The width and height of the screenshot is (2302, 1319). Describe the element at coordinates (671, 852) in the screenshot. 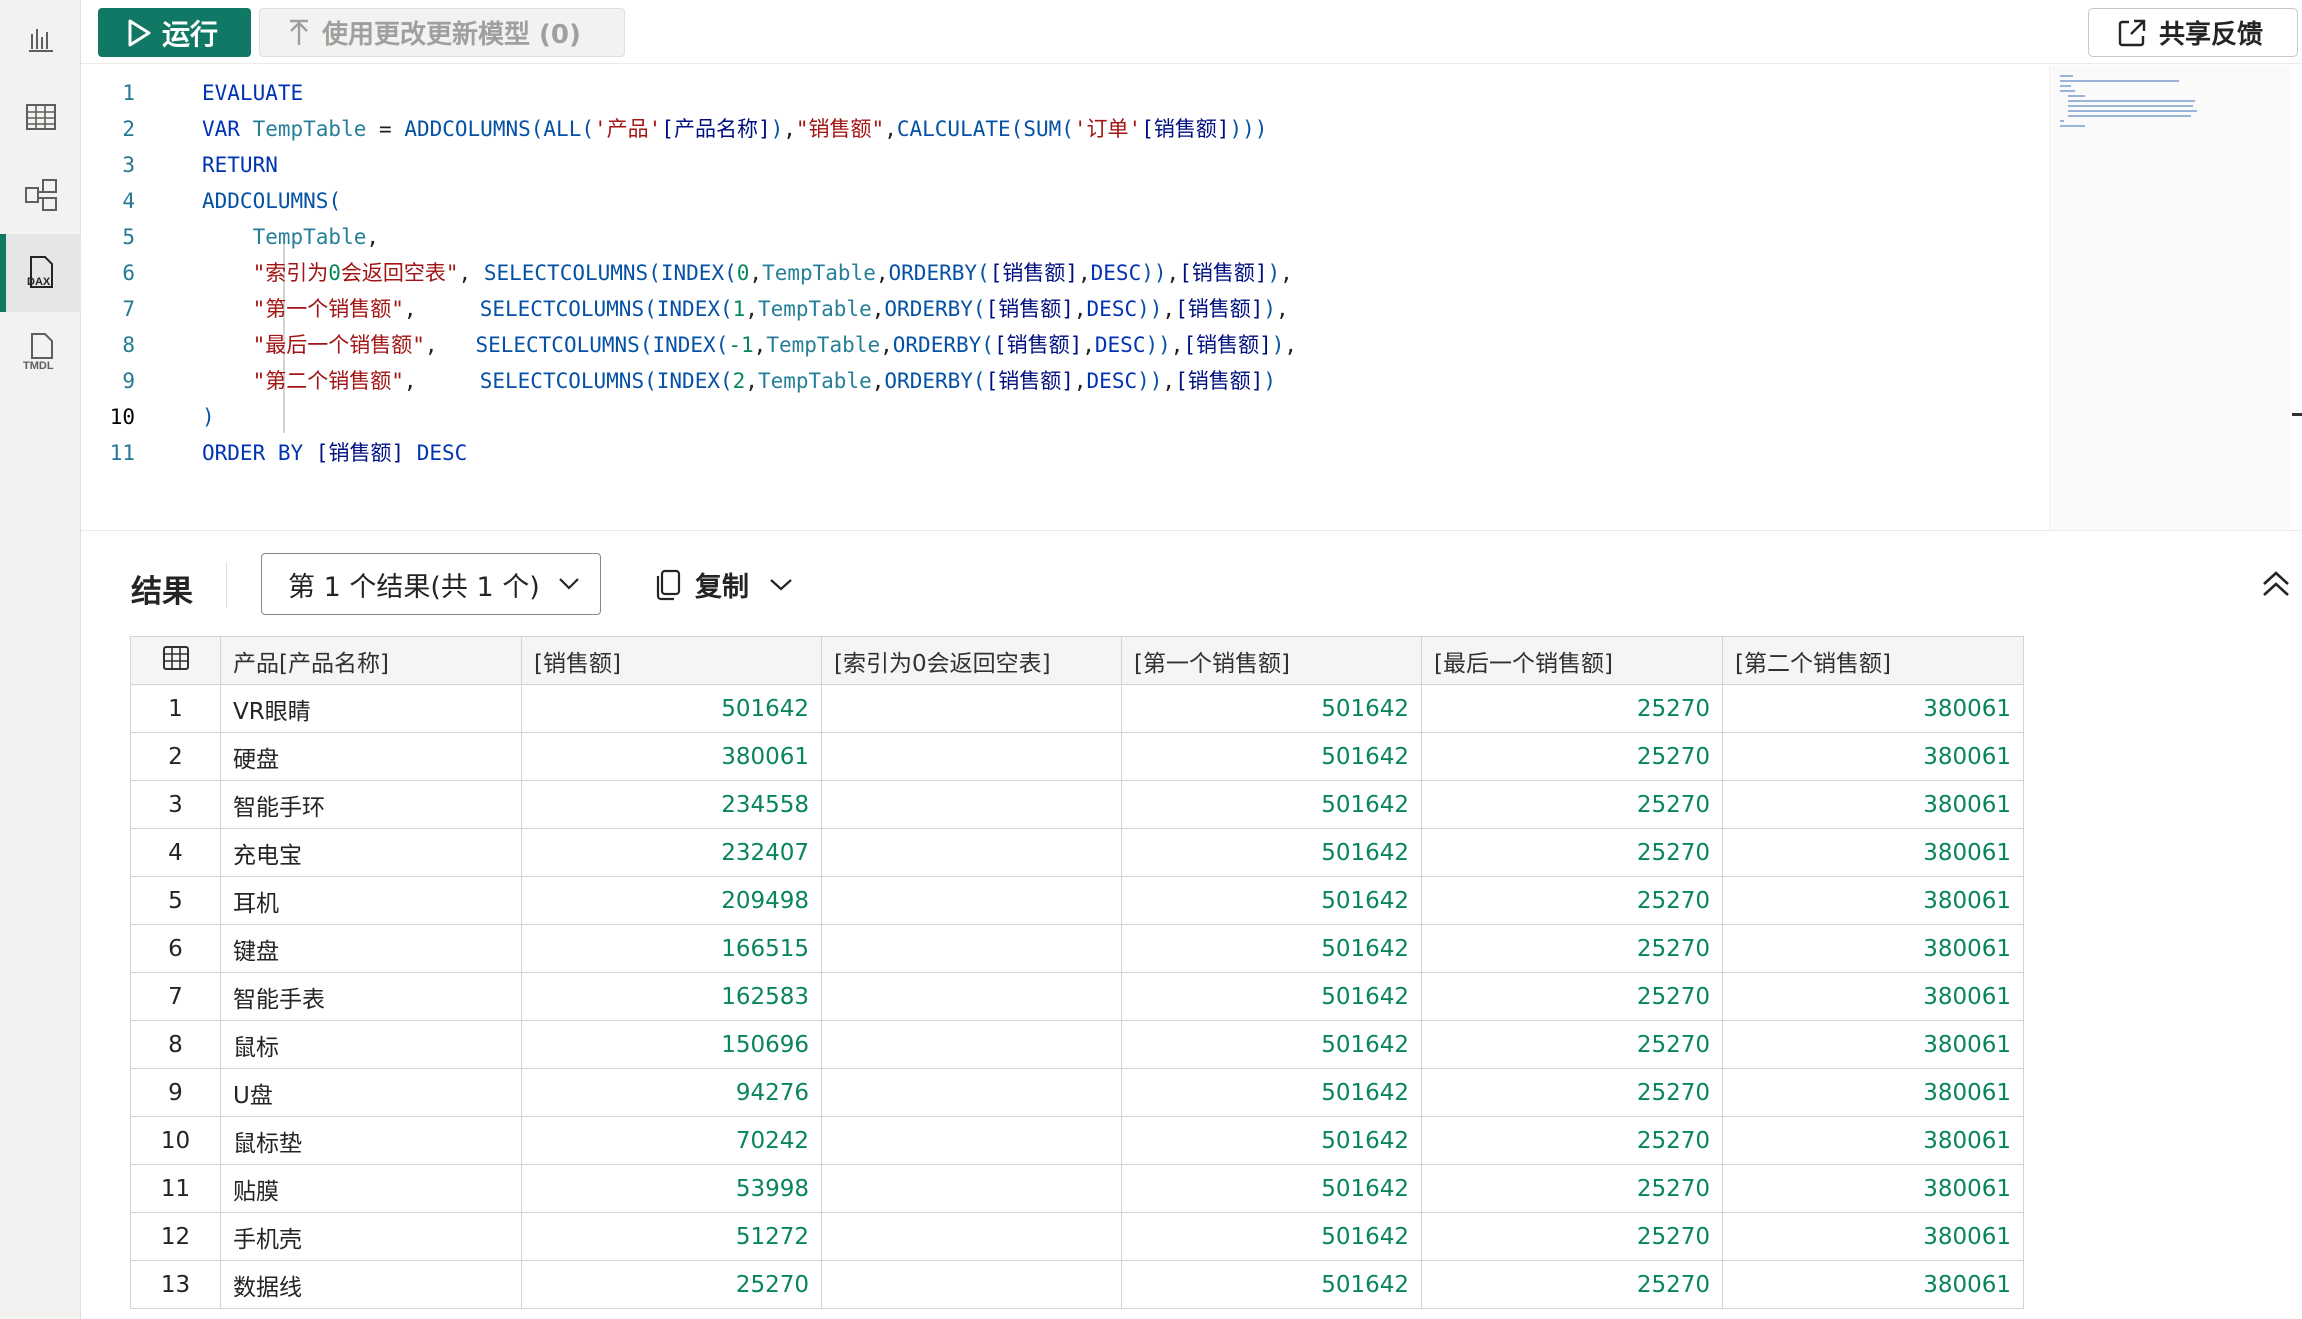

I see `table-cell: 232407` at that location.